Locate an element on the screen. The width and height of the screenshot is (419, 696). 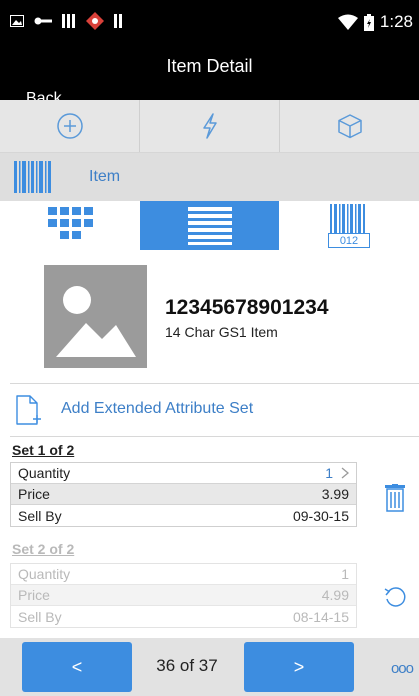
set-2-table: Quantity 1 Price 4.99 Sell By 08-14-15 is located at coordinates (183, 595).